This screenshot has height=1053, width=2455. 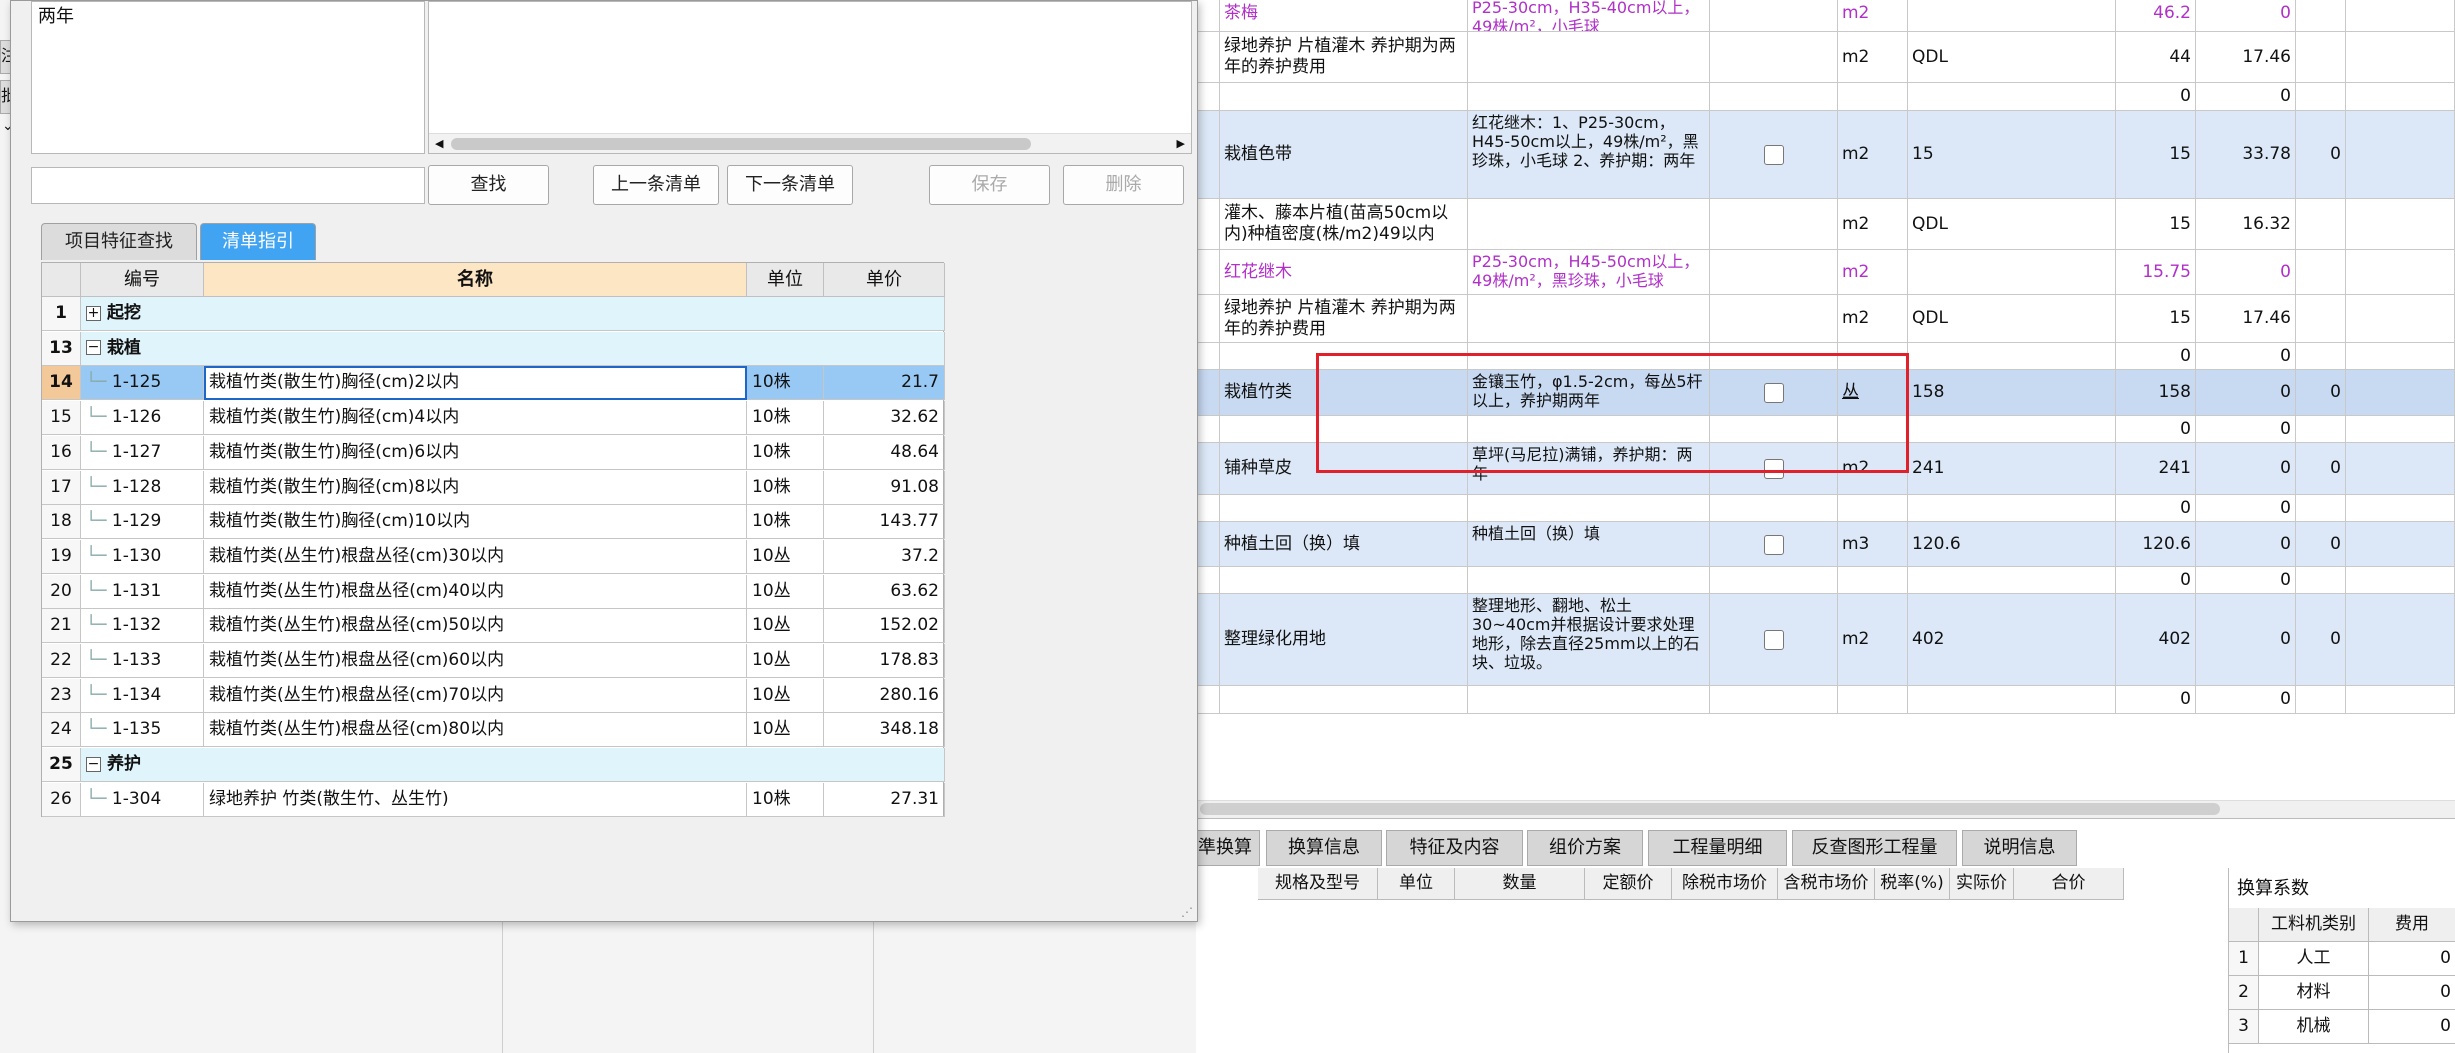 What do you see at coordinates (142, 799) in the screenshot?
I see `code-cell: └─ 1-304` at bounding box center [142, 799].